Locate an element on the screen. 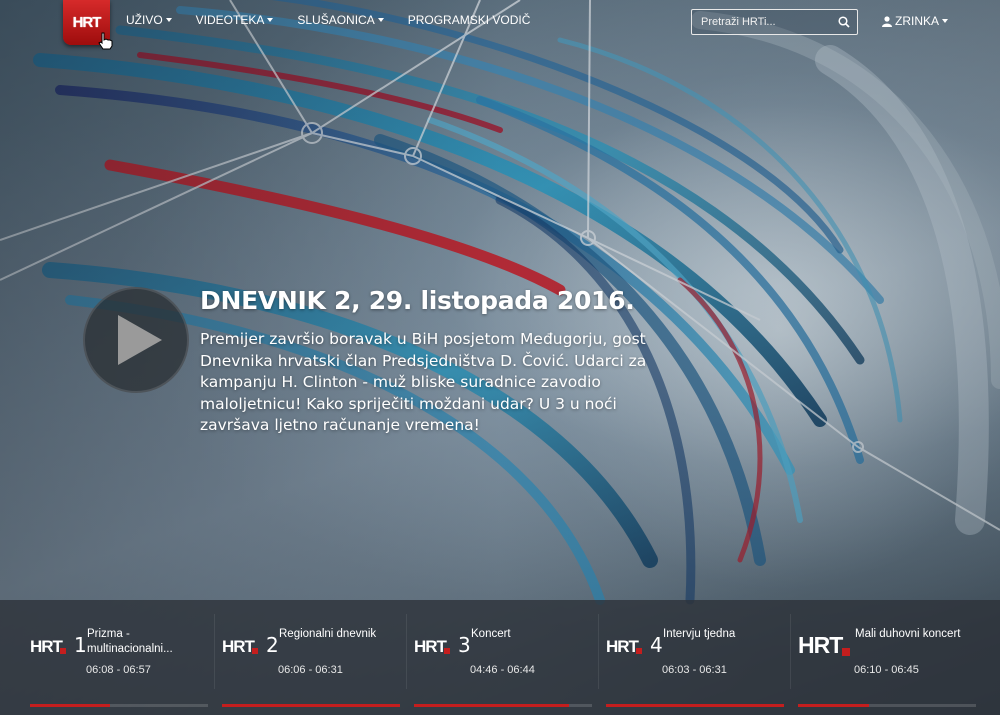 This screenshot has height=715, width=1000. nav-item-videoteka: Videoteka is located at coordinates (235, 20).